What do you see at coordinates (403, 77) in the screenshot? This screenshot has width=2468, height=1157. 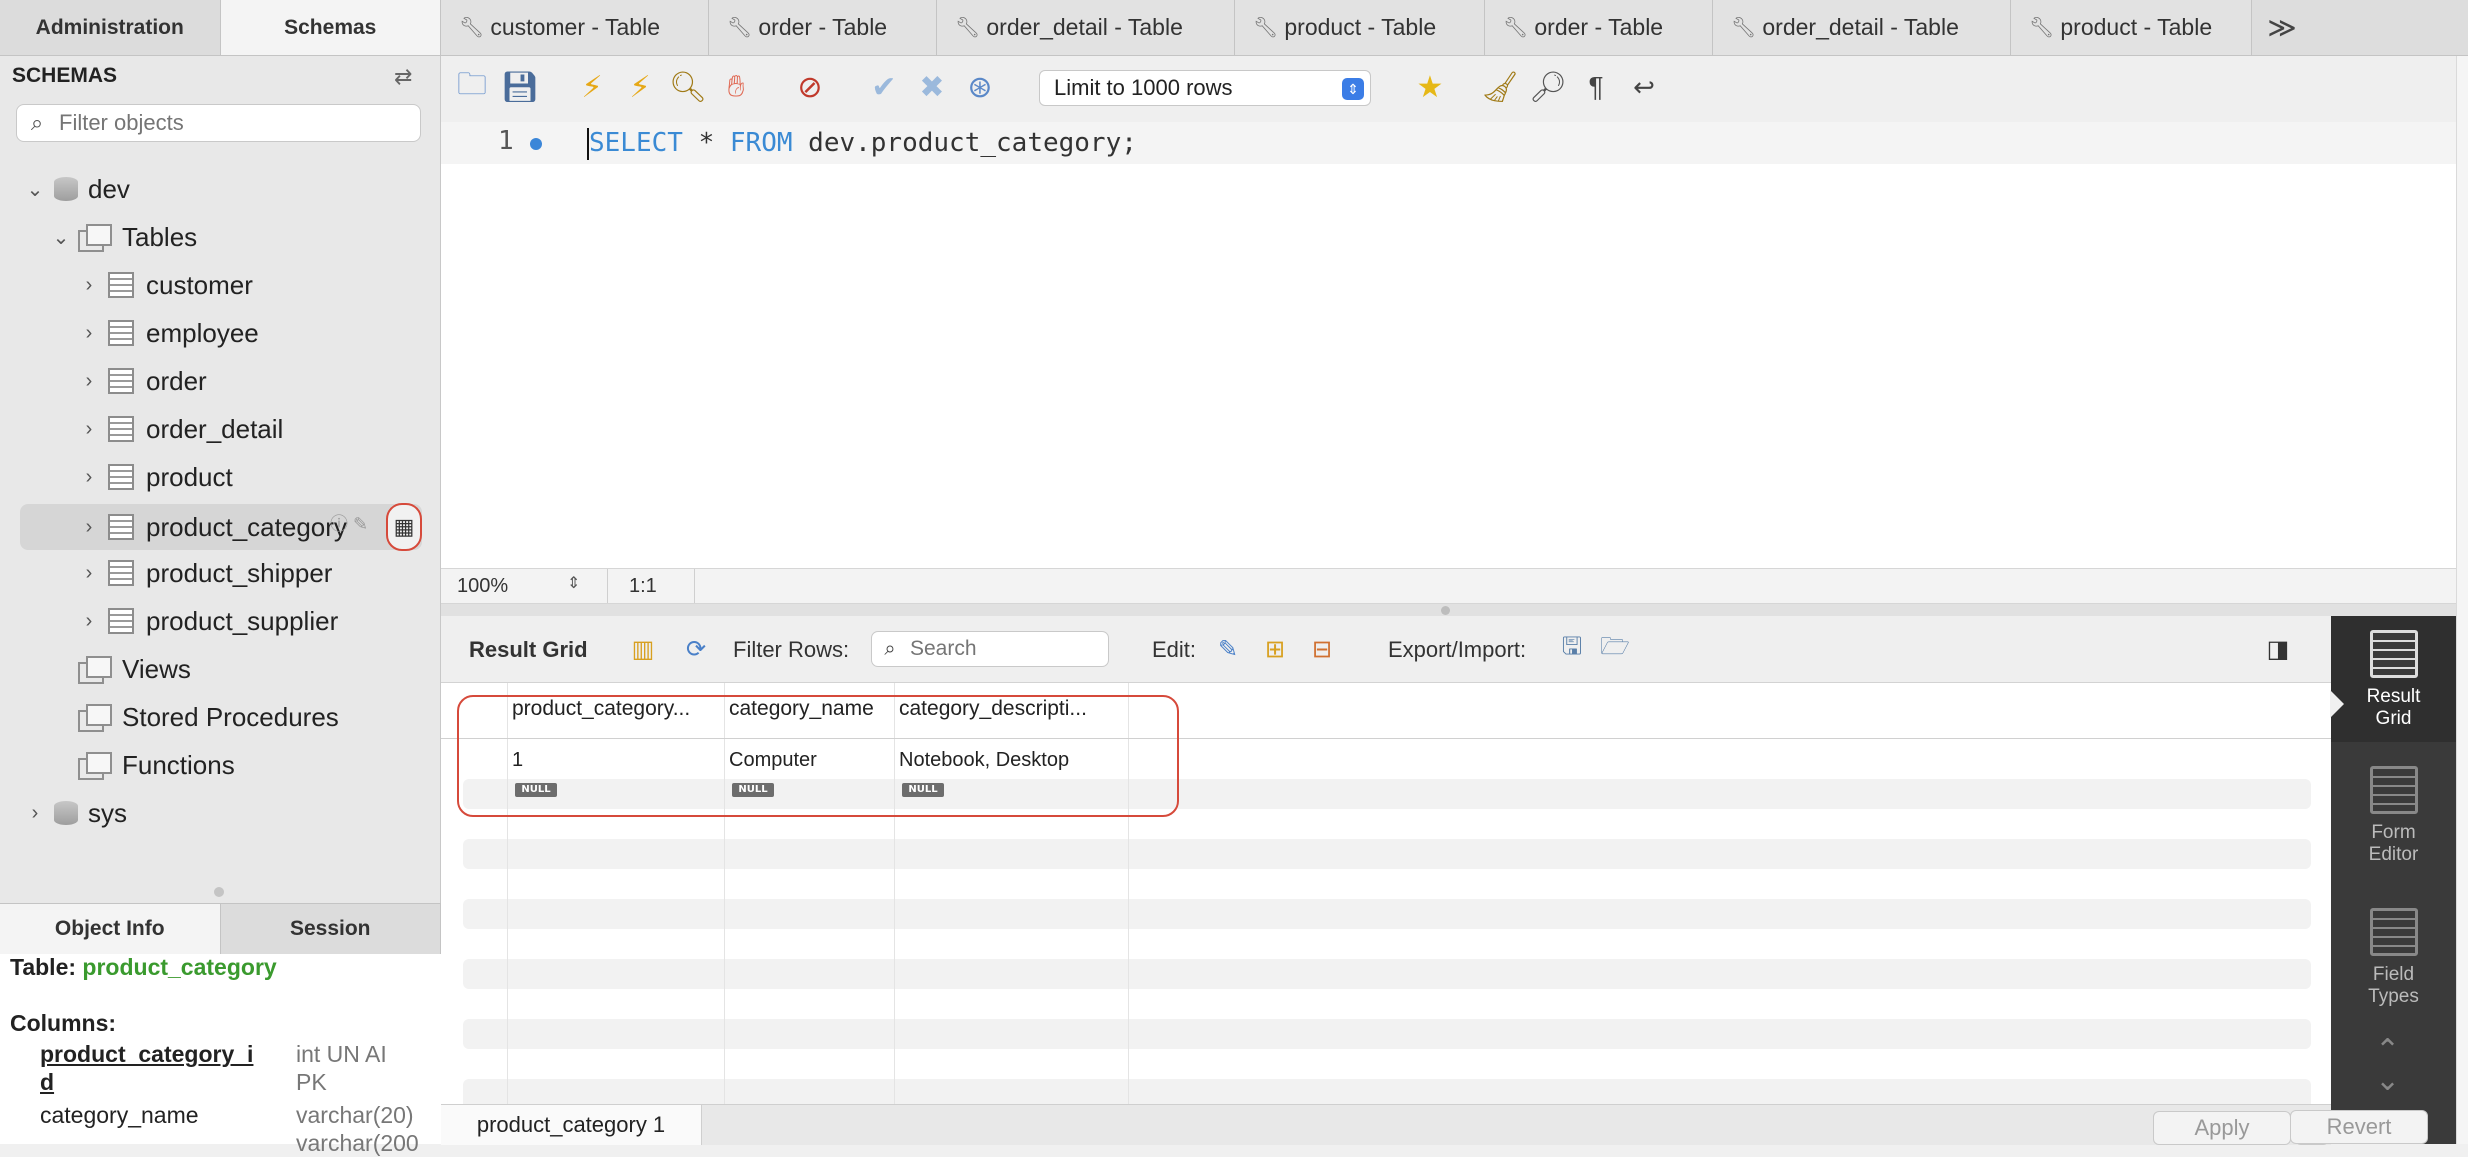 I see `refresh-schemas-icon: ⇄` at bounding box center [403, 77].